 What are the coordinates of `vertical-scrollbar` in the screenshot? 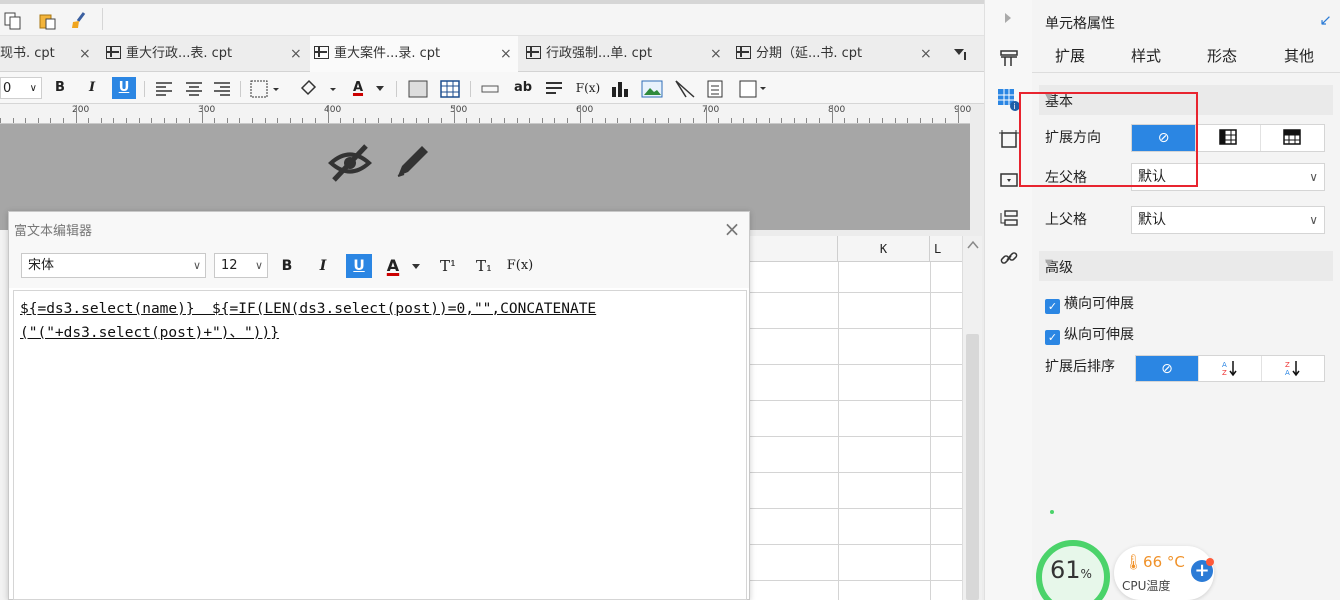 It's located at (972, 418).